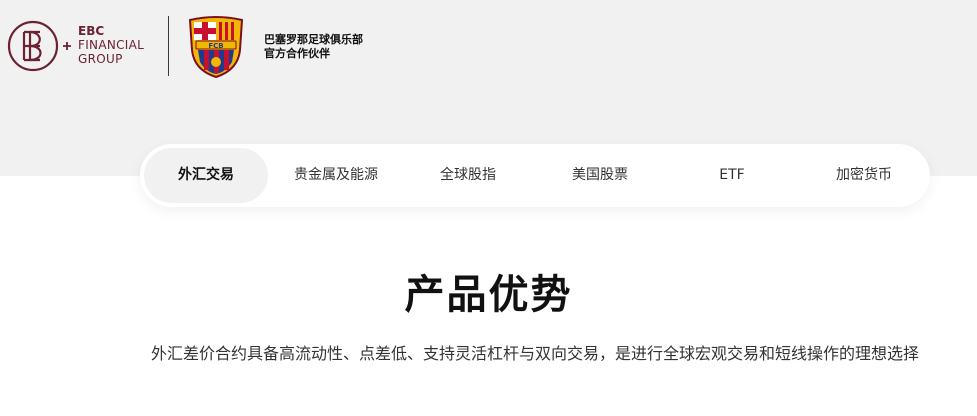 This screenshot has height=416, width=977. What do you see at coordinates (100, 59) in the screenshot?
I see `ebc-wordmark-line3: GROUP` at bounding box center [100, 59].